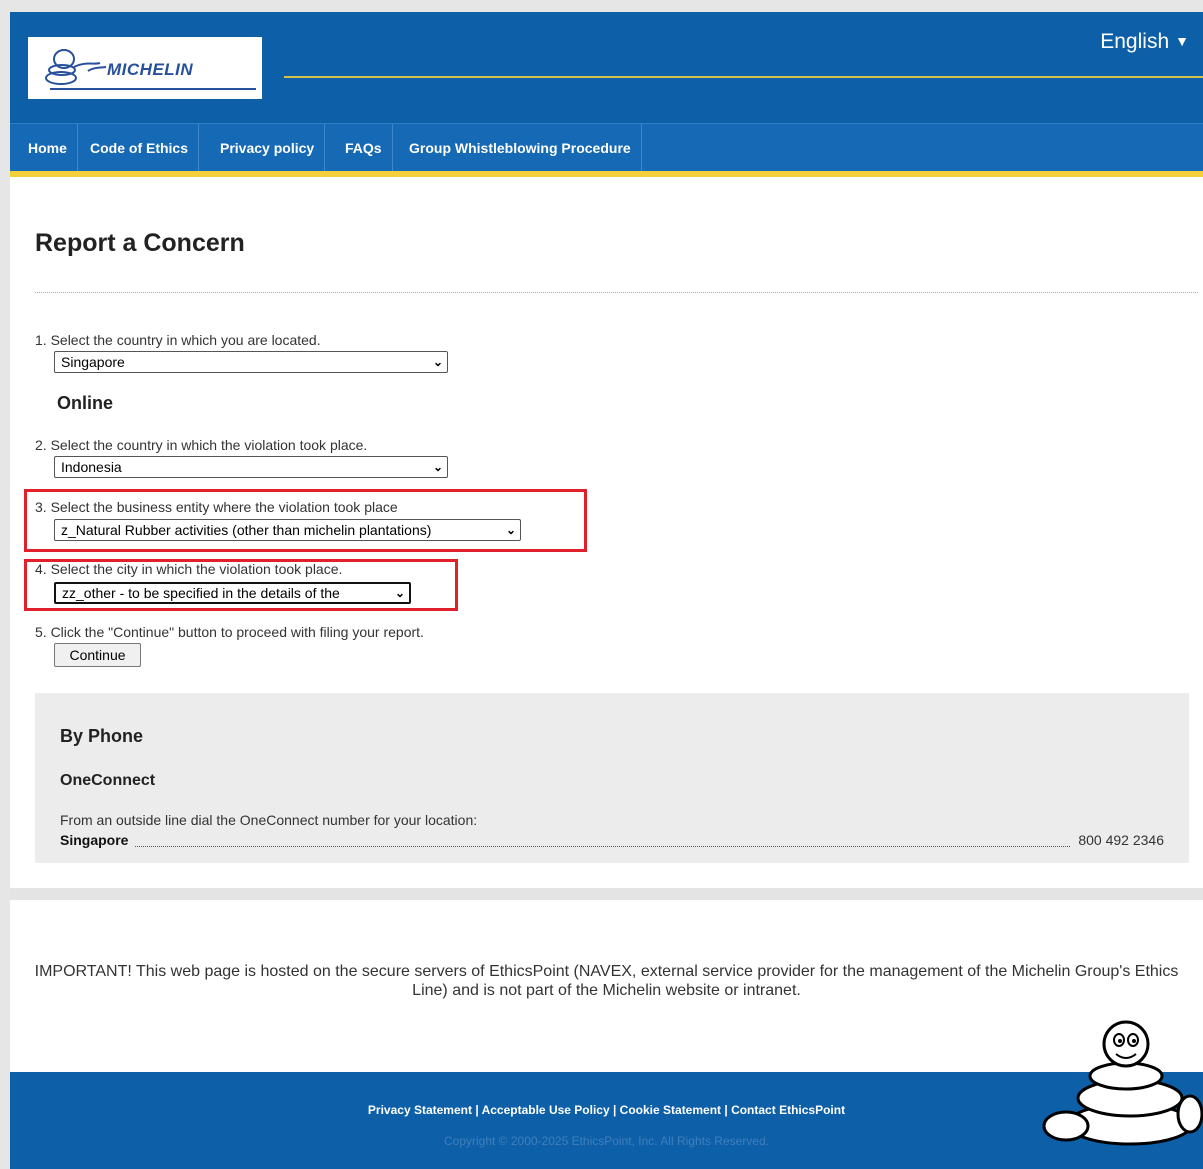 Image resolution: width=1203 pixels, height=1169 pixels. I want to click on nav-home: Home, so click(48, 148).